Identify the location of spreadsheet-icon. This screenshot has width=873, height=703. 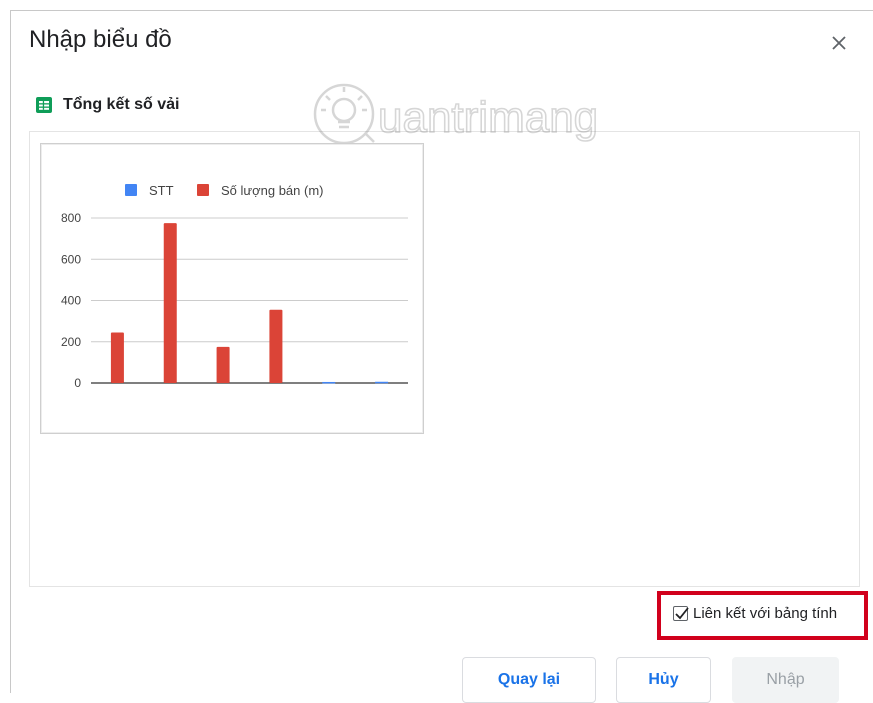
(44, 105).